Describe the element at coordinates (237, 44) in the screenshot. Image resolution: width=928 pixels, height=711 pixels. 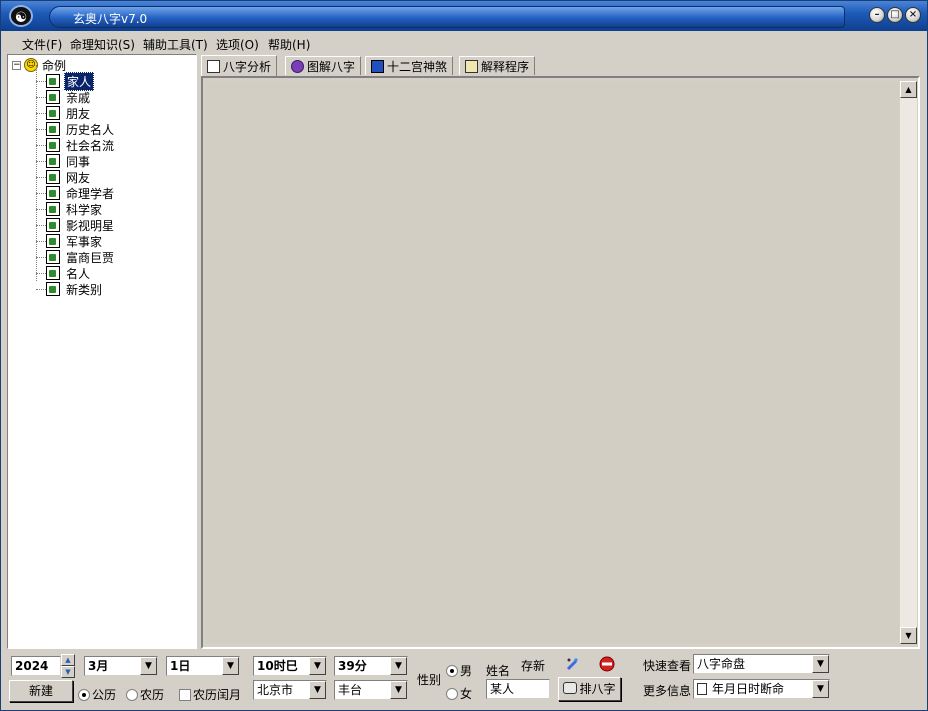
I see `menu-options: 选项(O)` at that location.